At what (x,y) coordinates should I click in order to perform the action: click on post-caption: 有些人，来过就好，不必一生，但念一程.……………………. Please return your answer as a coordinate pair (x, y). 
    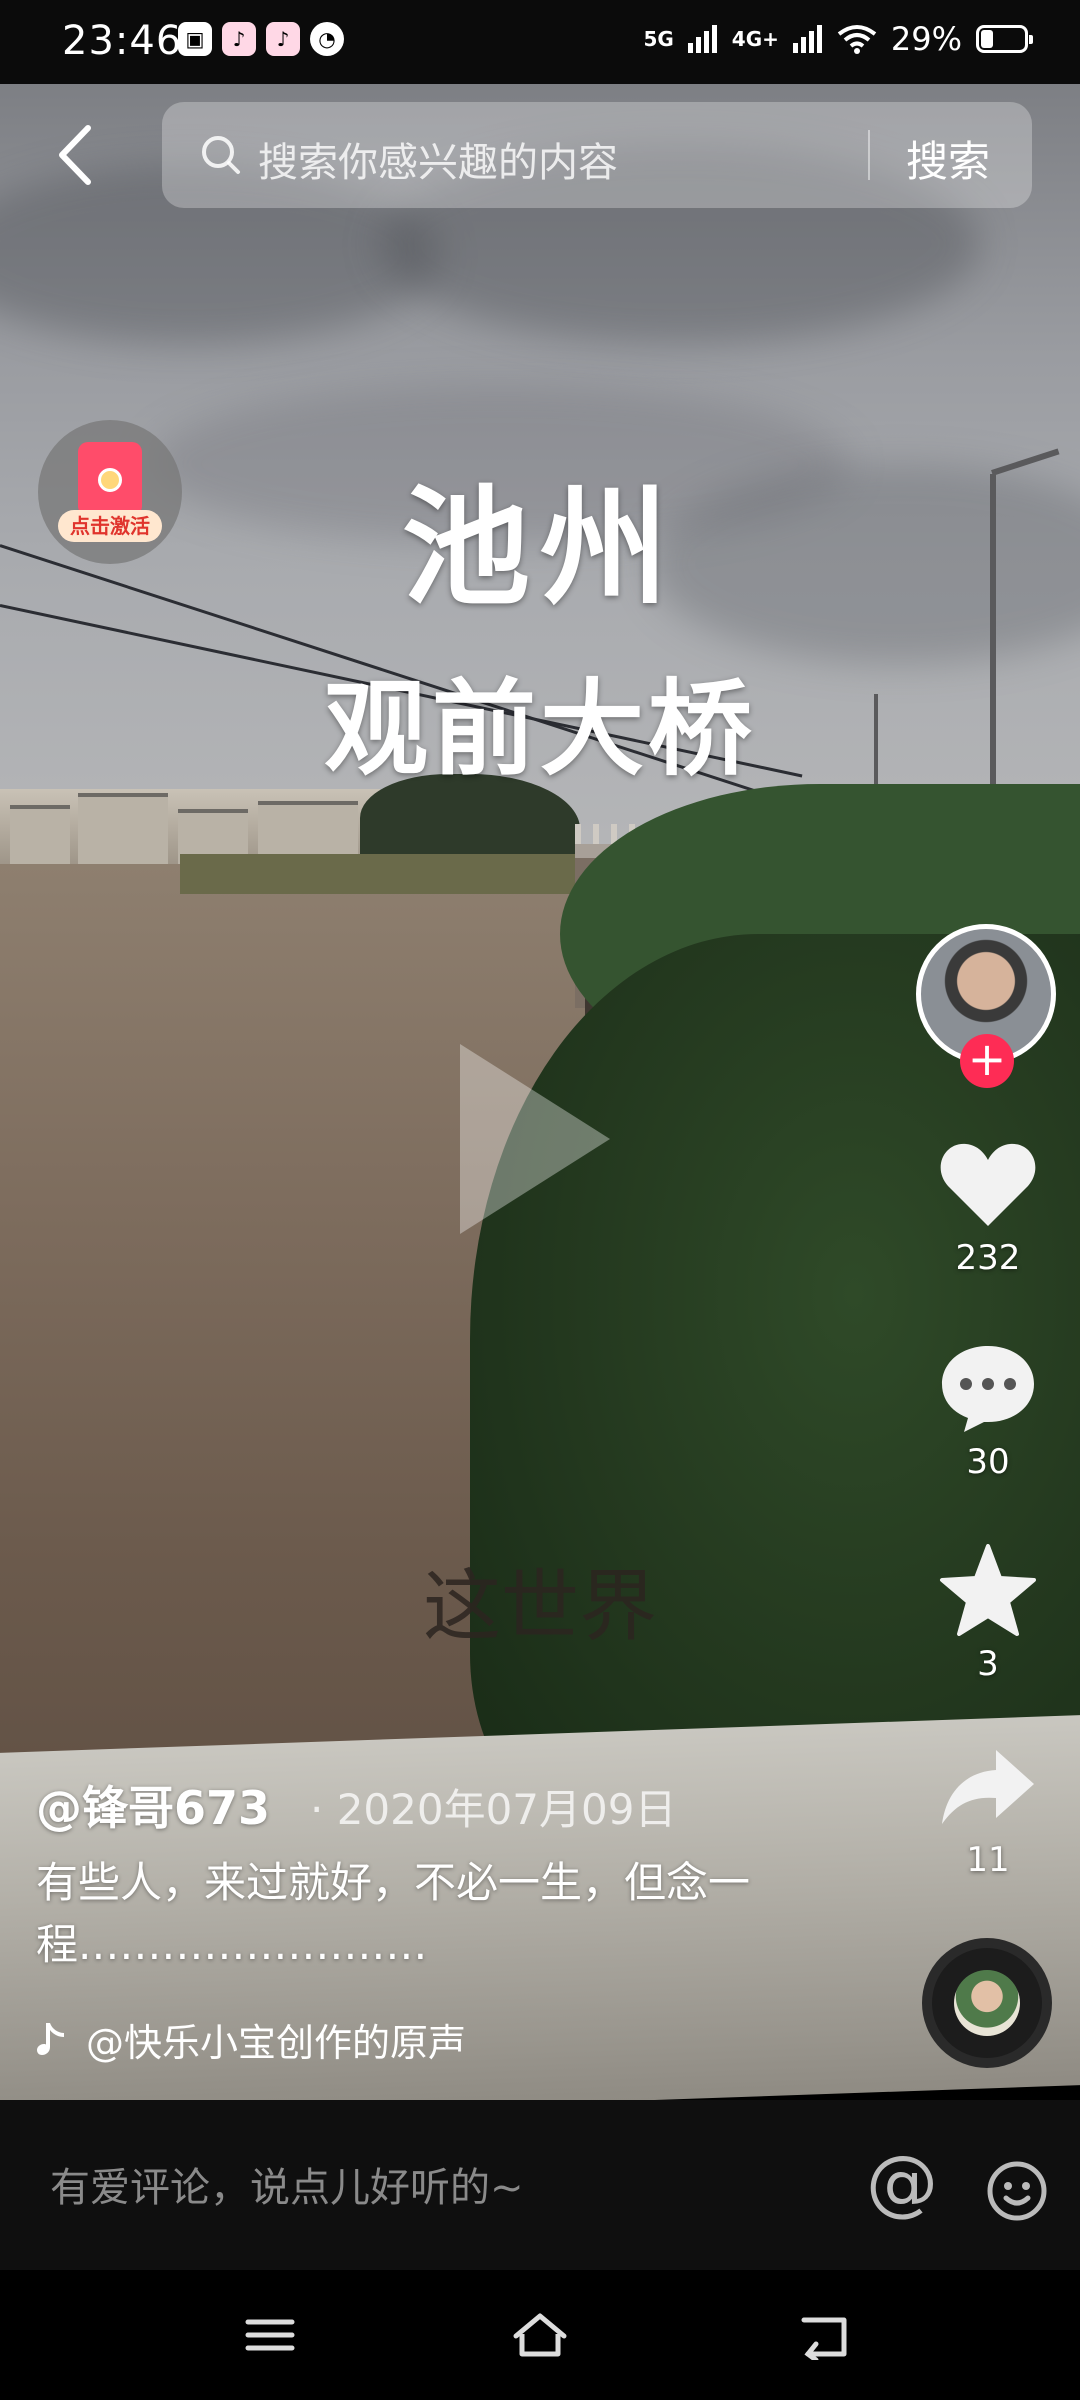
    Looking at the image, I should click on (393, 1913).